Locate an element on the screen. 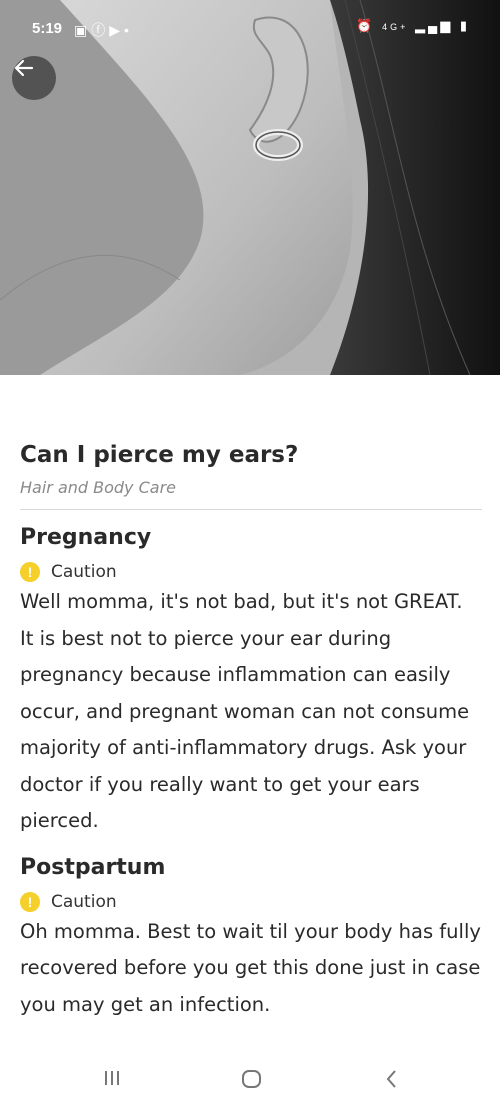  notification-icons: ▣ⓕ▶• is located at coordinates (103, 30).